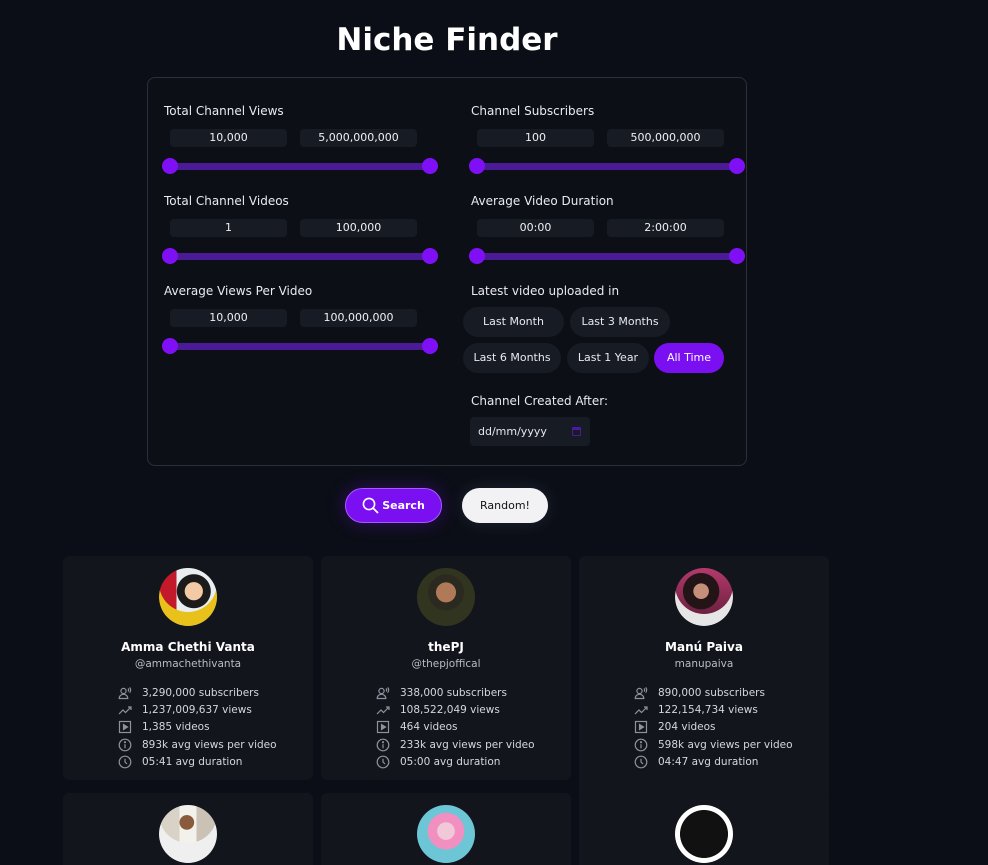  What do you see at coordinates (689, 358) in the screenshot?
I see `option-all-time: All Time` at bounding box center [689, 358].